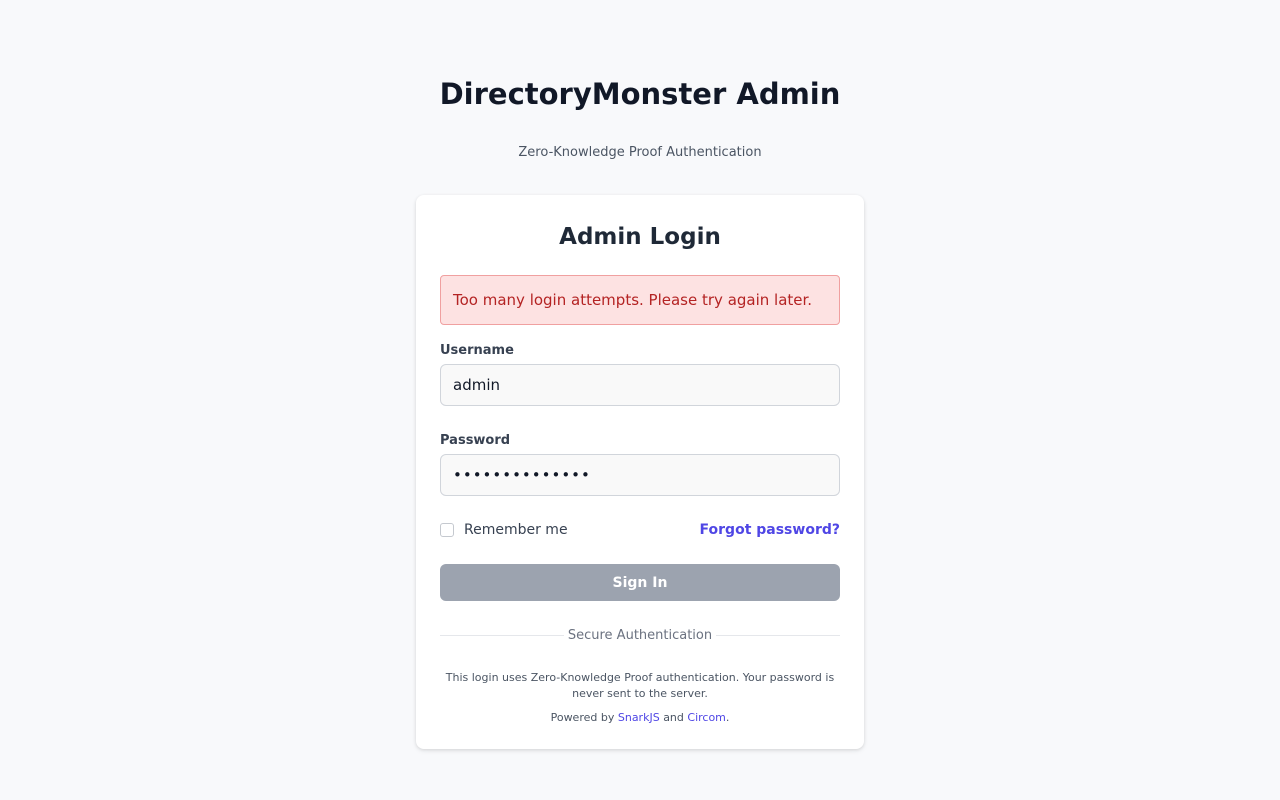 The height and width of the screenshot is (800, 1280). What do you see at coordinates (727, 717) in the screenshot?
I see `powered-by-suffix: .` at bounding box center [727, 717].